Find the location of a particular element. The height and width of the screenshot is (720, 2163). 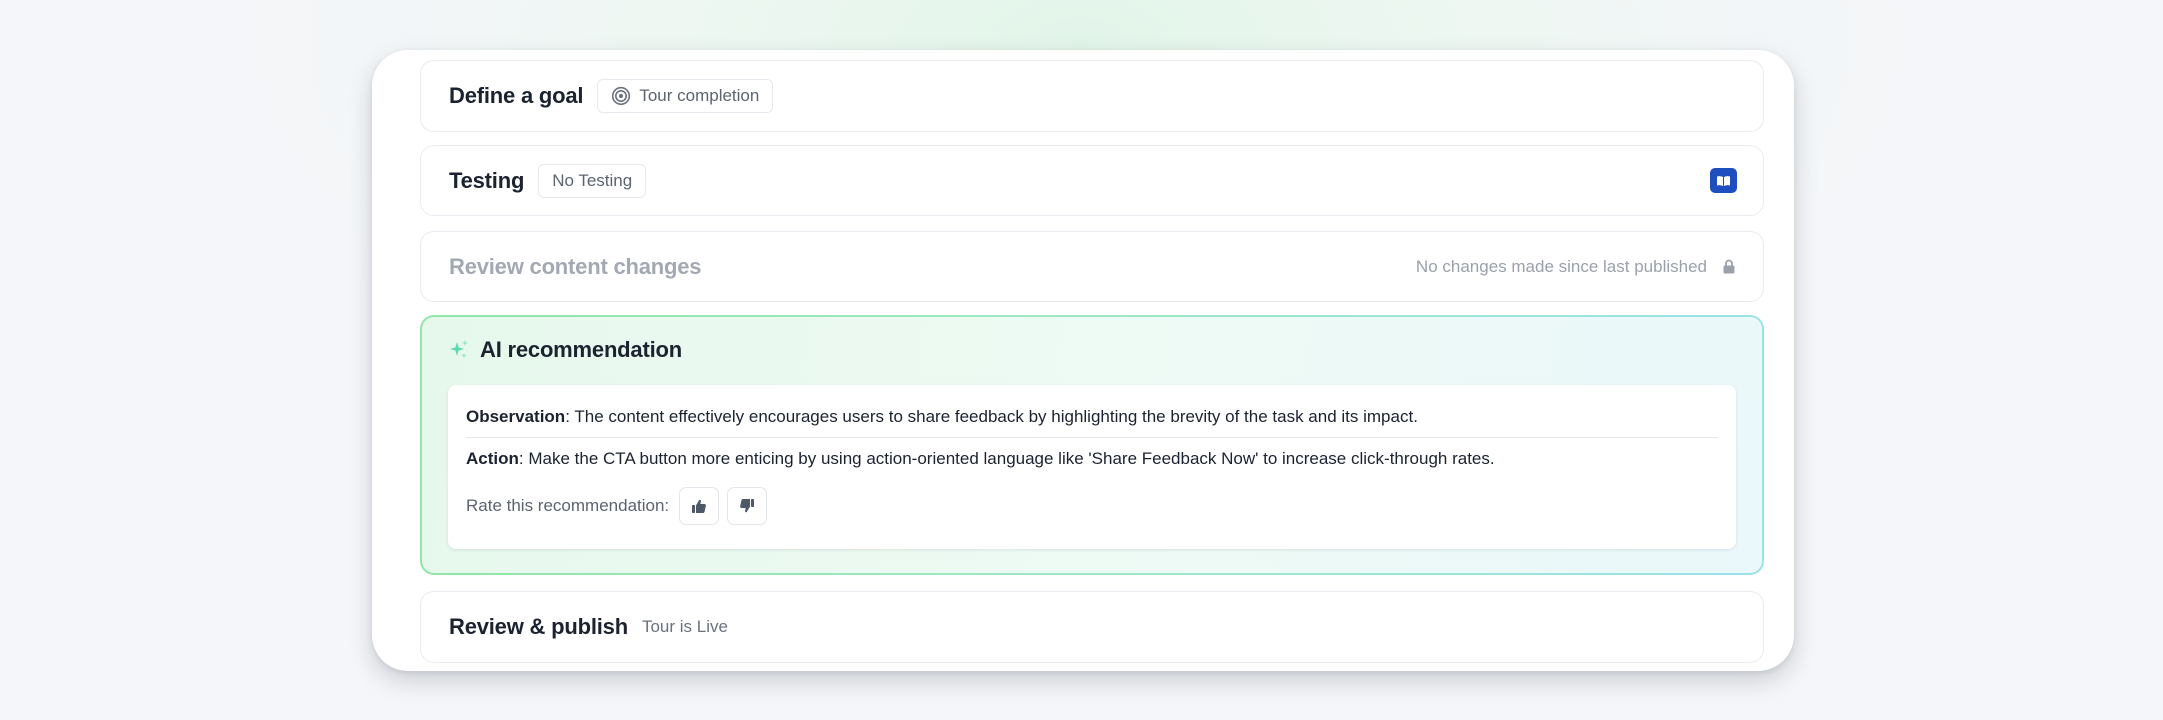

lock-icon is located at coordinates (1729, 266).